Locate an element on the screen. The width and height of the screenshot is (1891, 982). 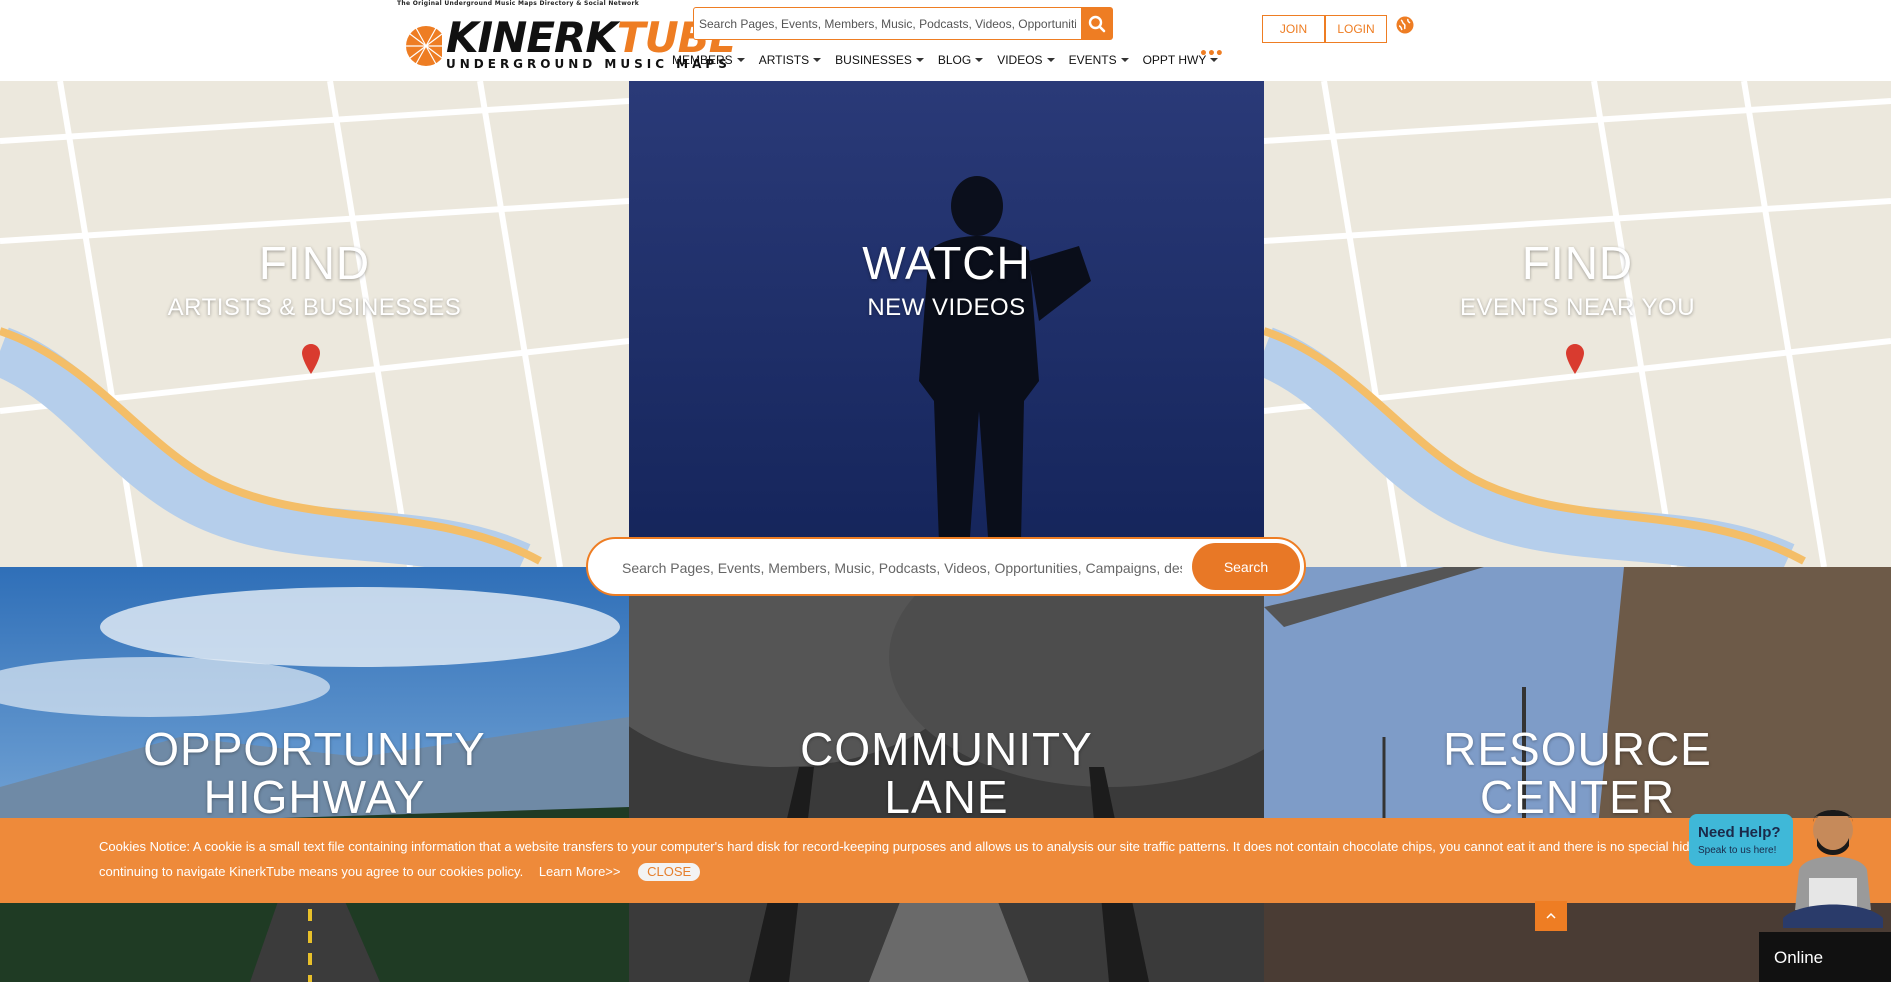
scroll-to-top-button is located at coordinates (1551, 916).